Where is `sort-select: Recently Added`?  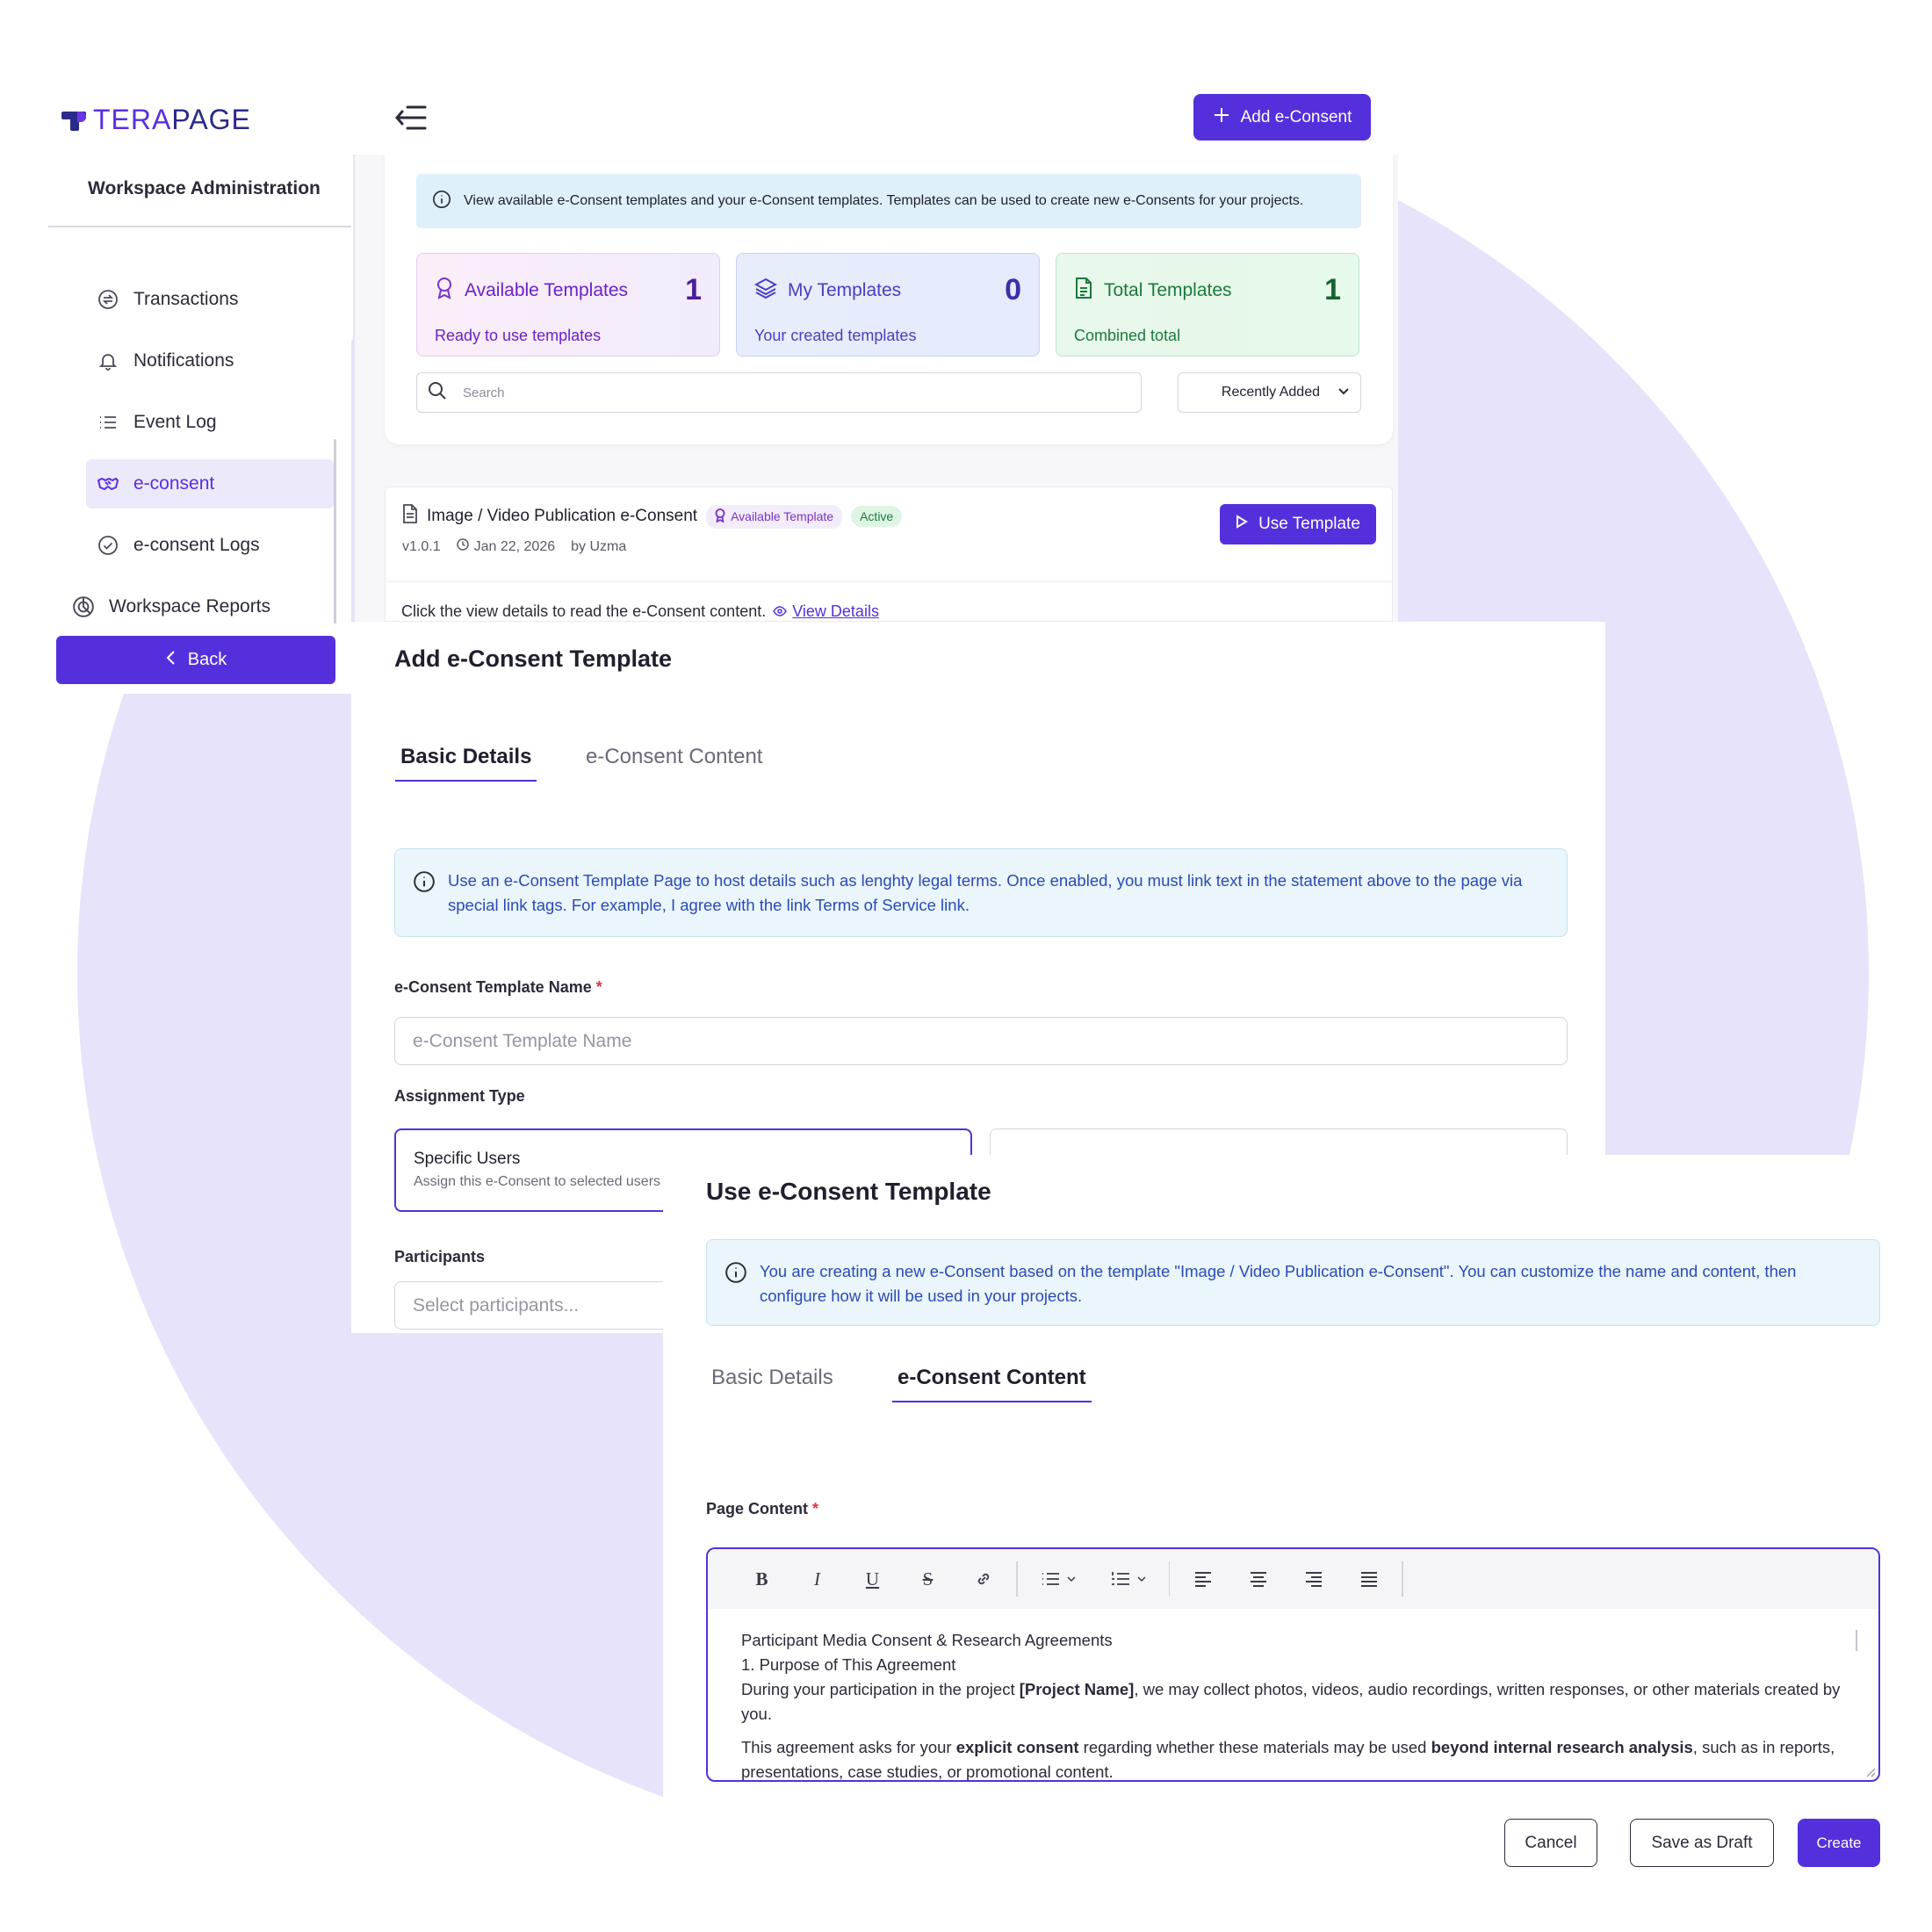 sort-select: Recently Added is located at coordinates (1270, 393).